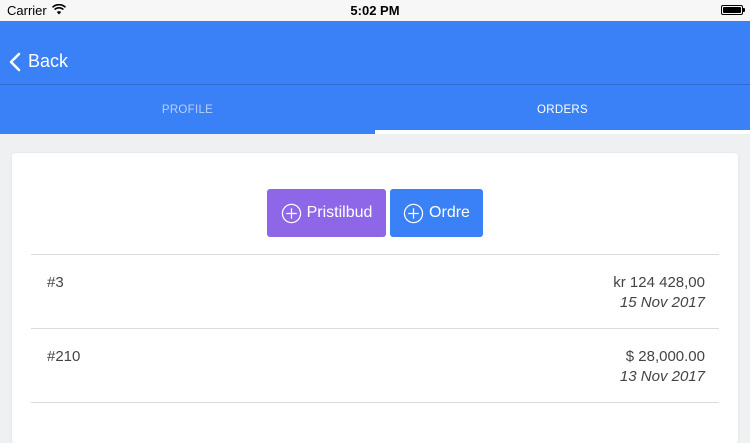  Describe the element at coordinates (375, 402) in the screenshot. I see `divider` at that location.